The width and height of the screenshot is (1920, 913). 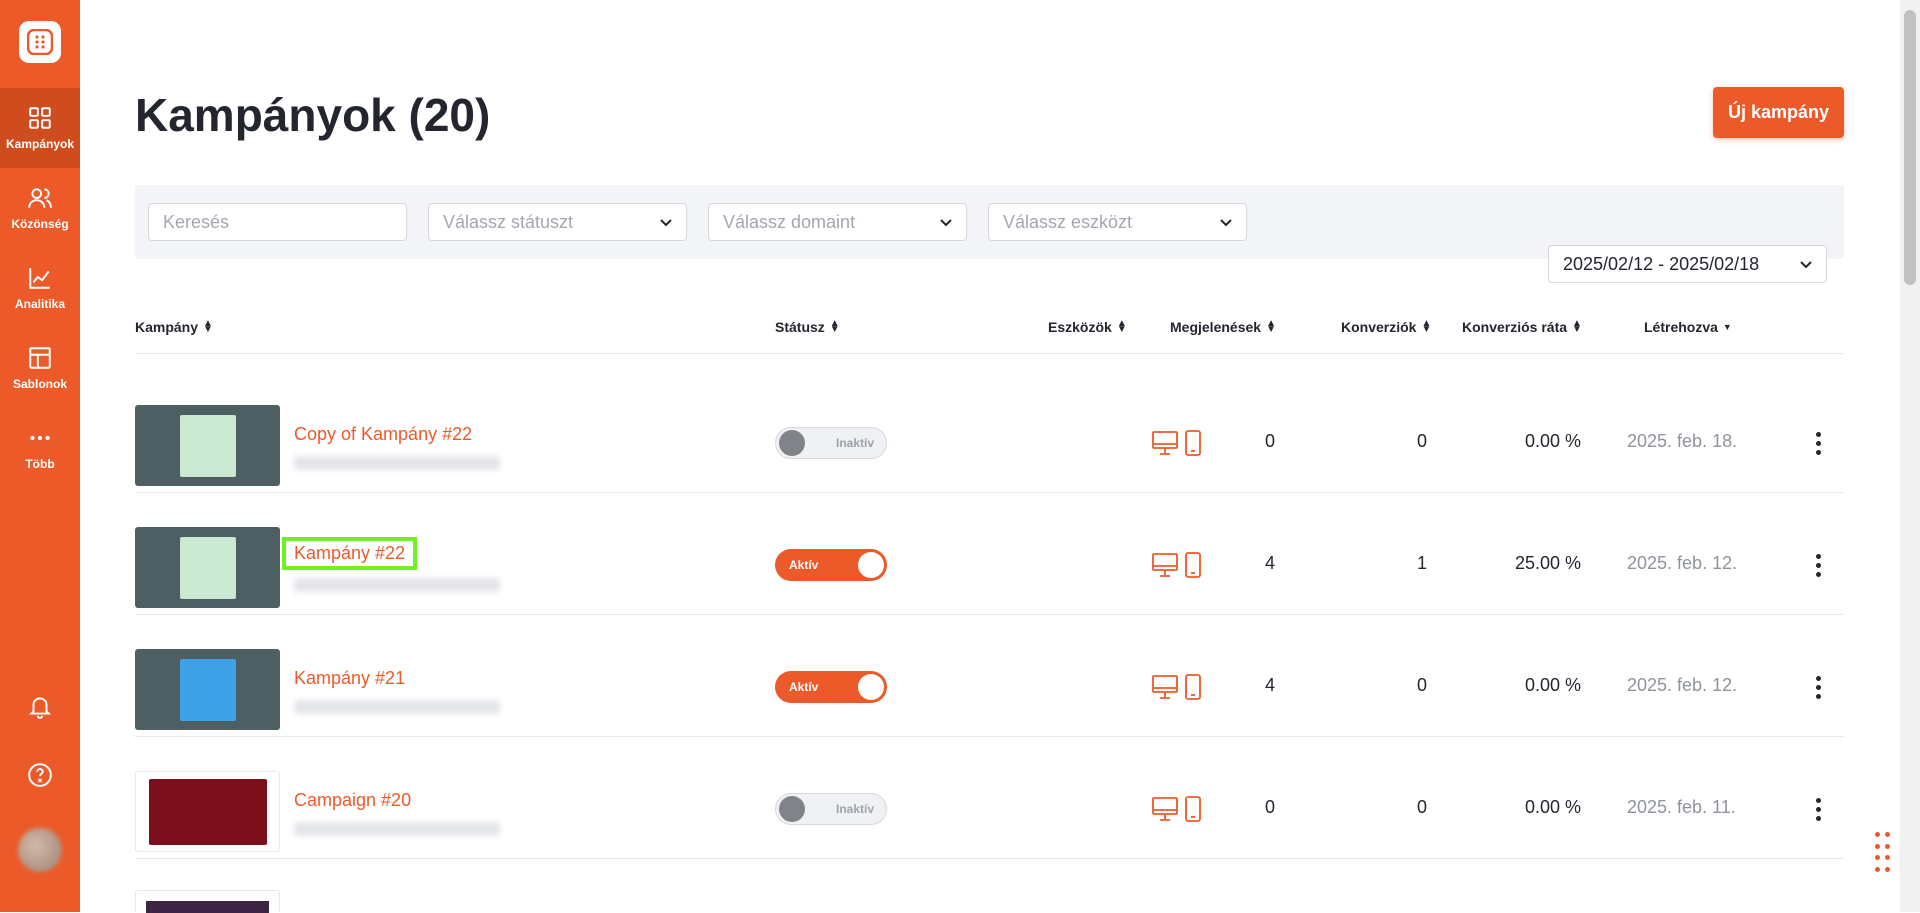 I want to click on scrollbar, so click(x=1910, y=456).